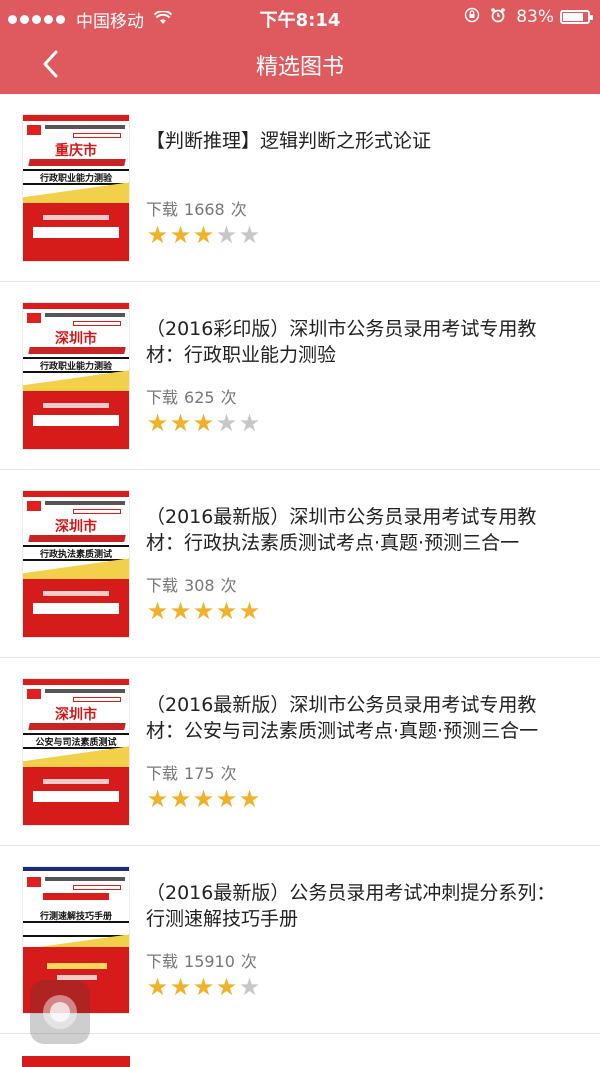  I want to click on download-count: 下载 15910 次, so click(204, 960).